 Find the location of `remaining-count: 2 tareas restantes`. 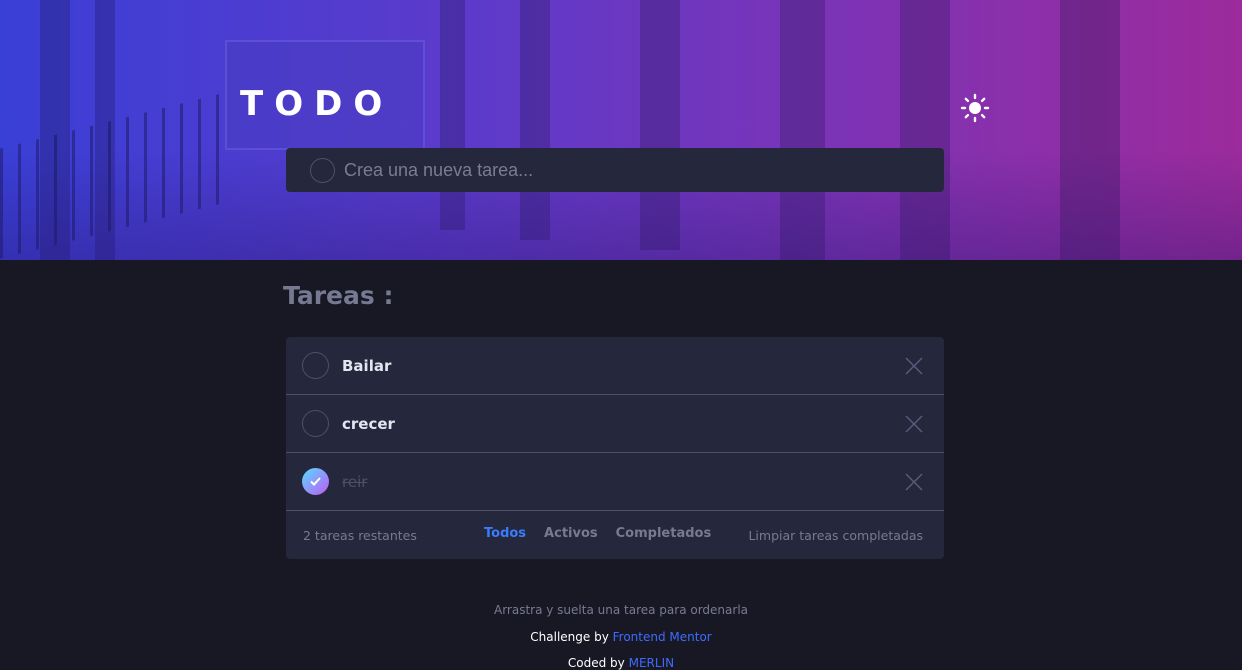

remaining-count: 2 tareas restantes is located at coordinates (360, 535).